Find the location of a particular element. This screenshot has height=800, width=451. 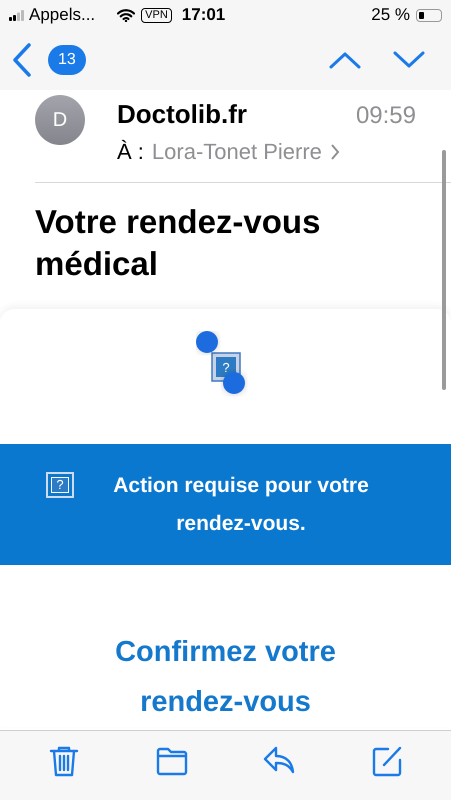

battery-percent: 25 % is located at coordinates (390, 15).